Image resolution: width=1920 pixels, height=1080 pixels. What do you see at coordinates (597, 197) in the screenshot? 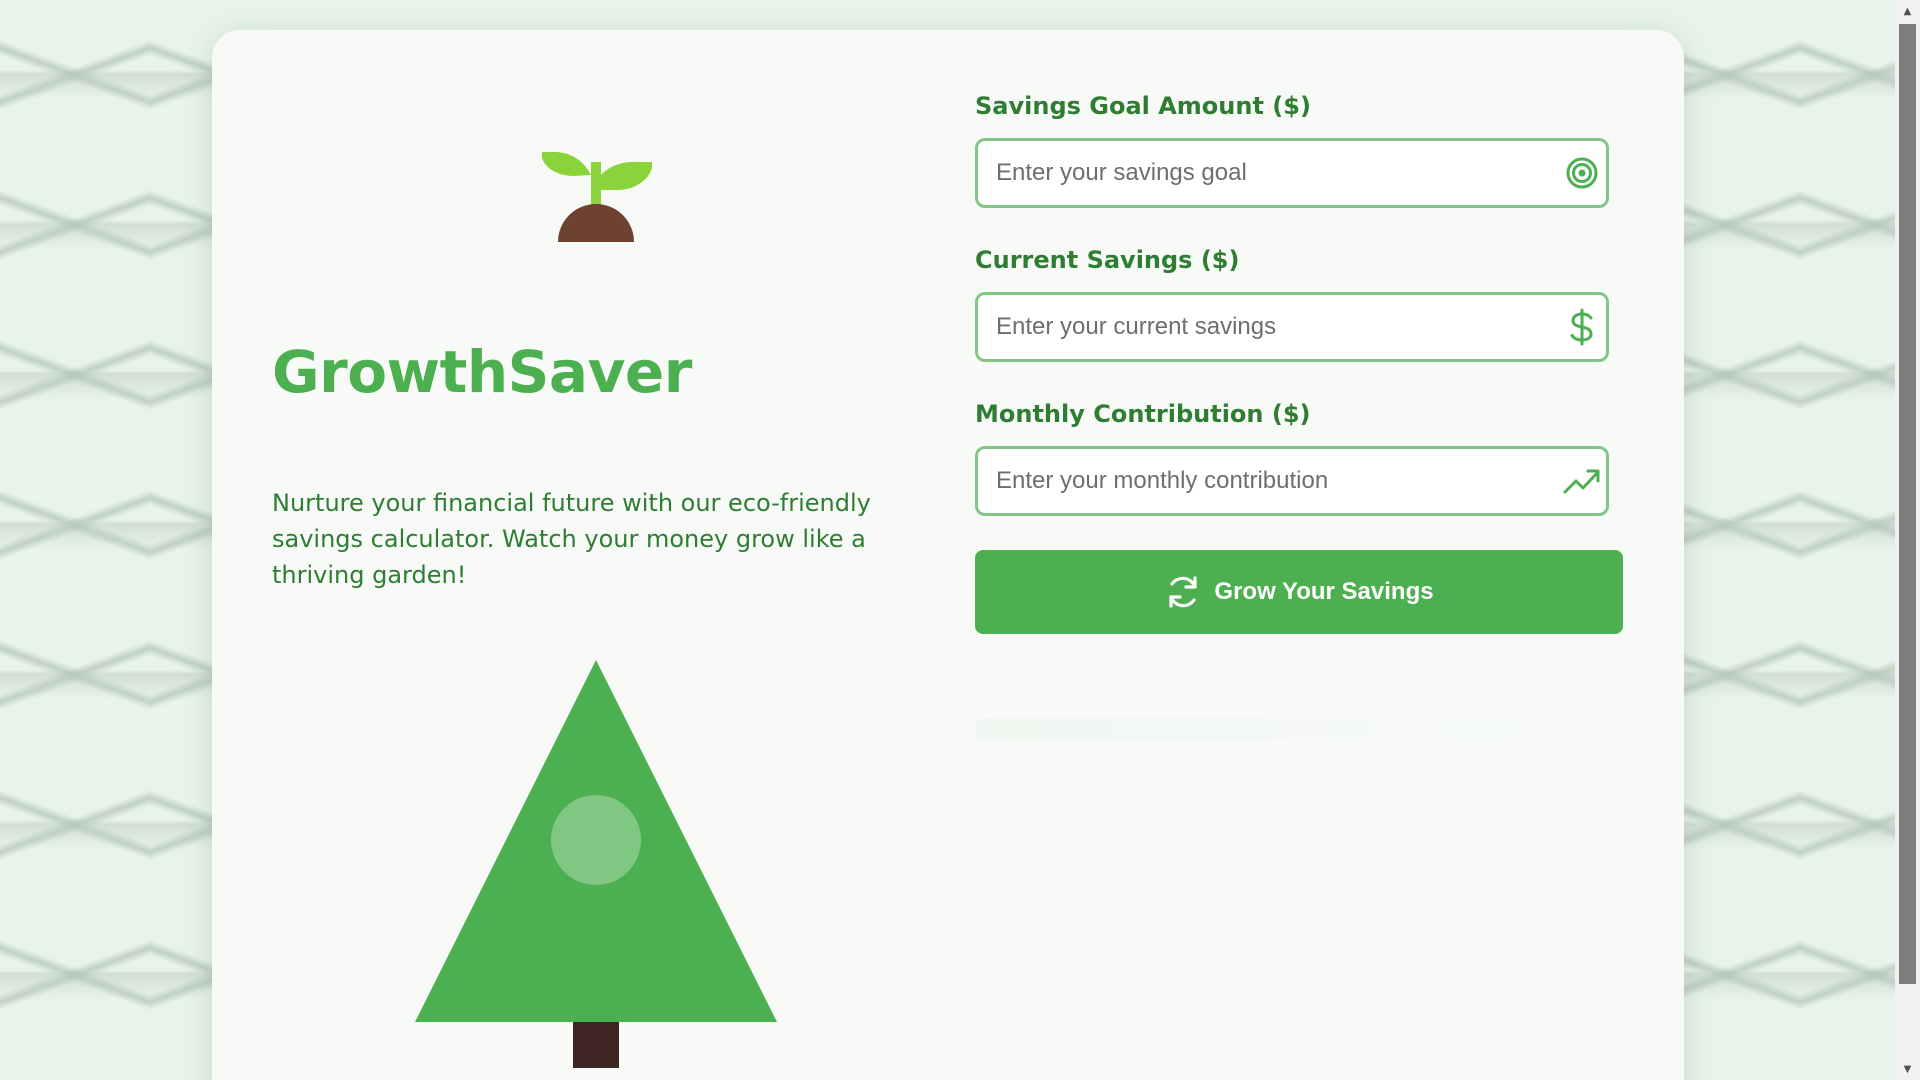
I see `sprout-icon` at bounding box center [597, 197].